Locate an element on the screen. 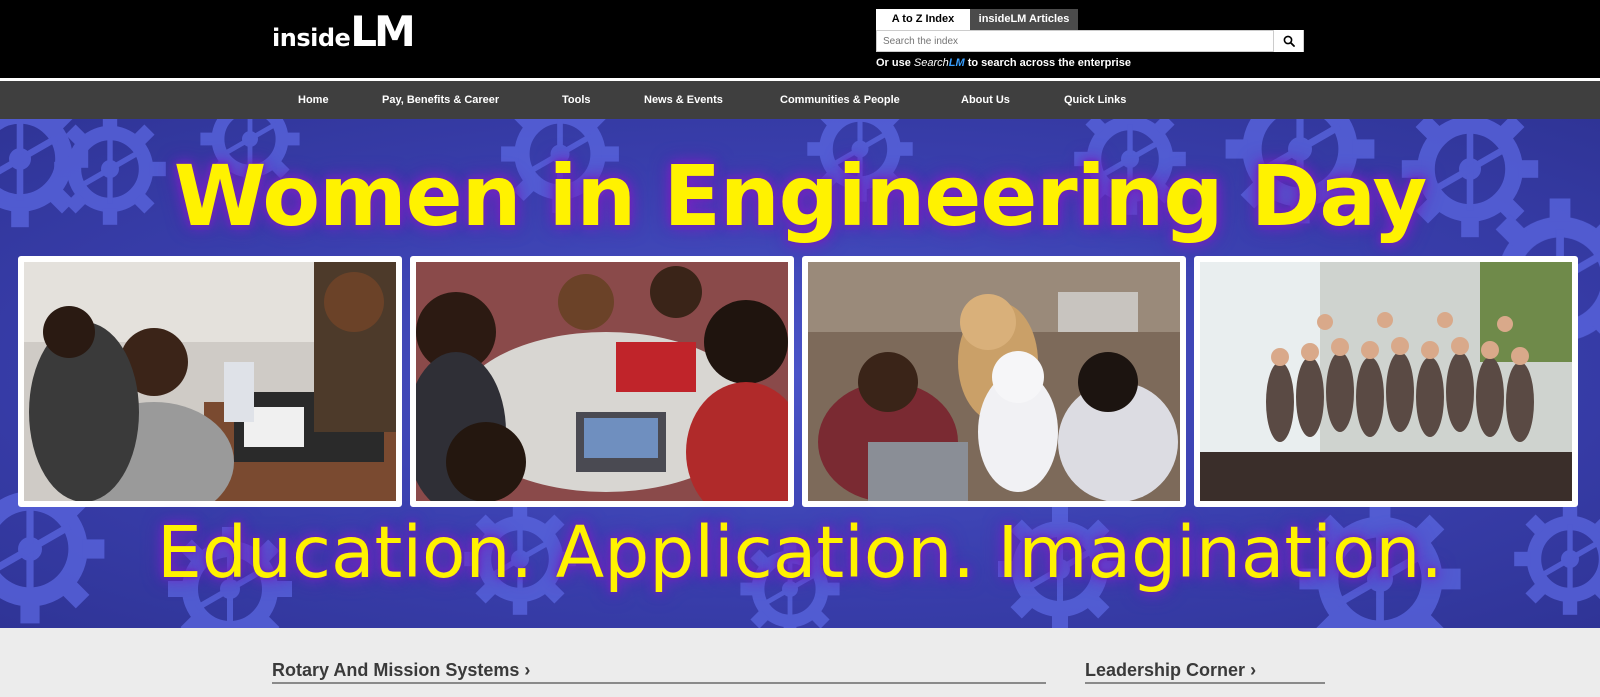 Image resolution: width=1600 pixels, height=697 pixels. nav-item-tools: Tools is located at coordinates (576, 100).